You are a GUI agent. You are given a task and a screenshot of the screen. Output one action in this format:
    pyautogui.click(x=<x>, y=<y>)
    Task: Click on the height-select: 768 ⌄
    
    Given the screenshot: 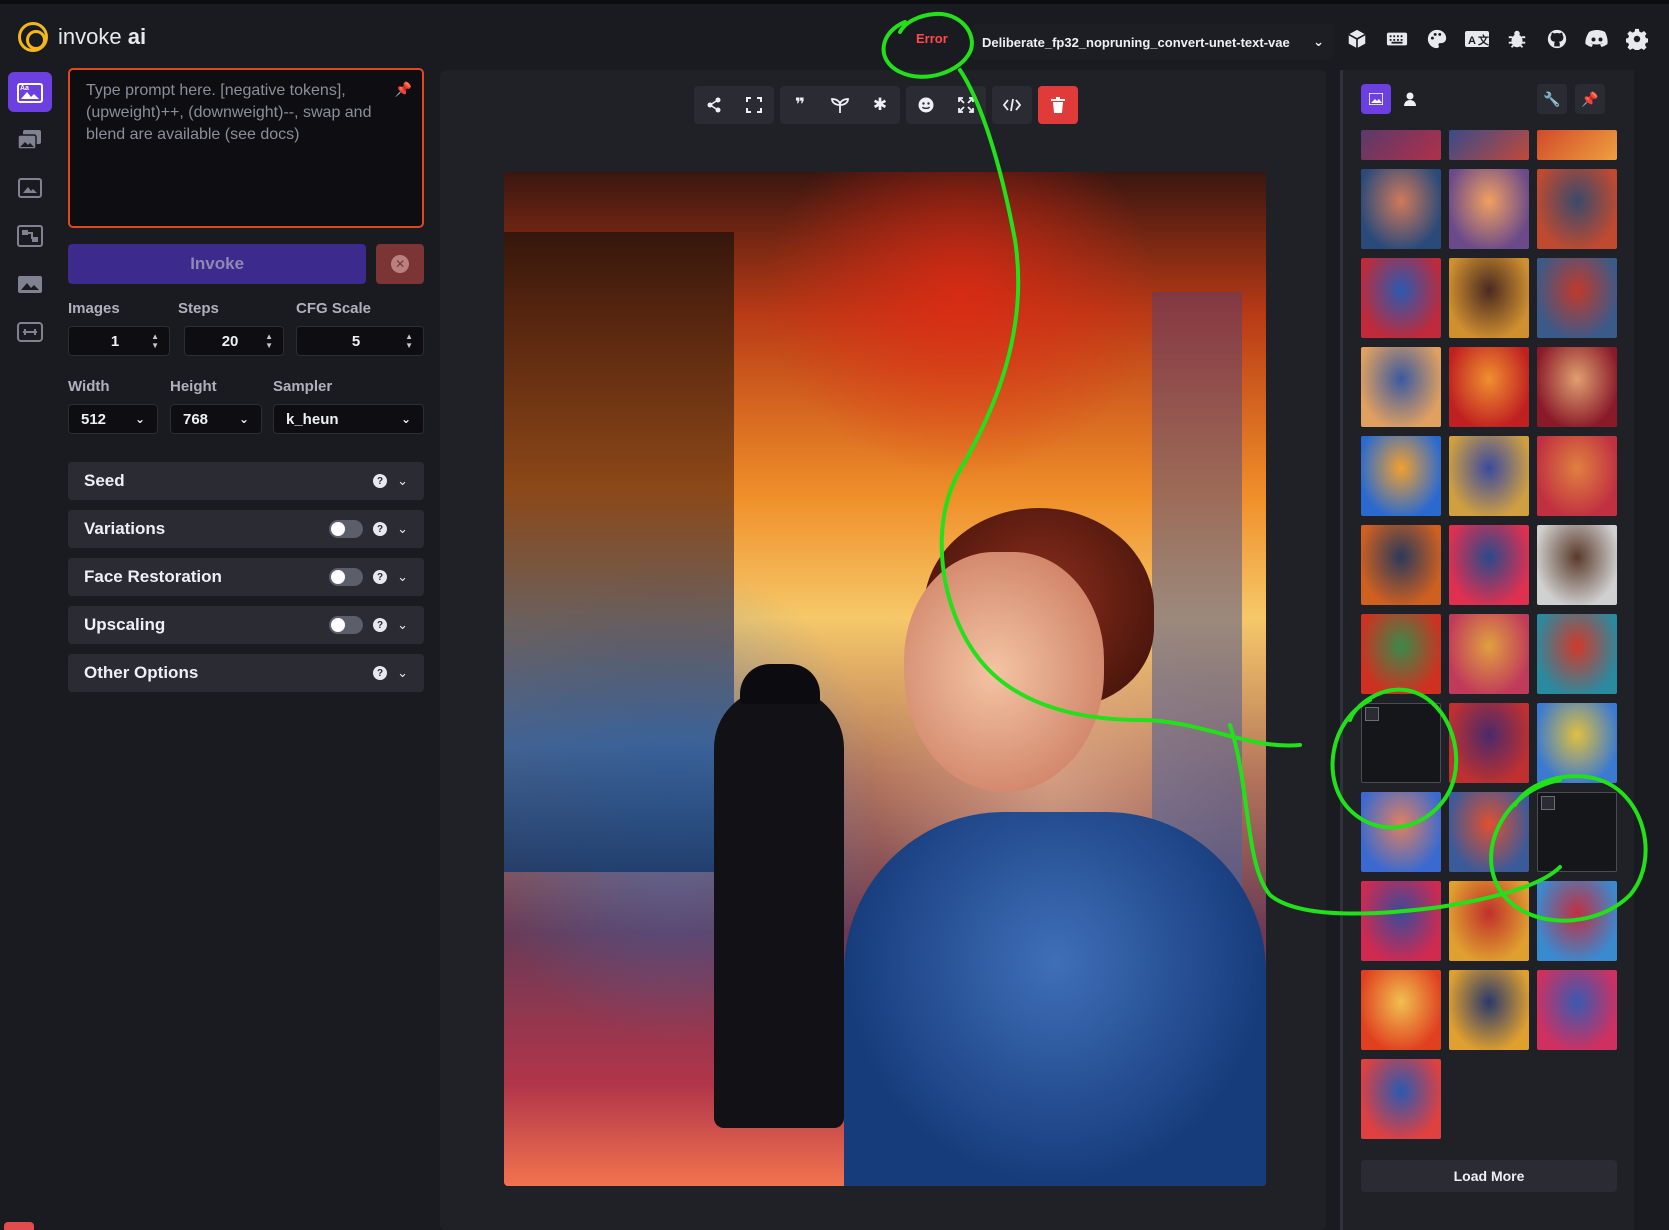 What is the action you would take?
    pyautogui.click(x=216, y=419)
    